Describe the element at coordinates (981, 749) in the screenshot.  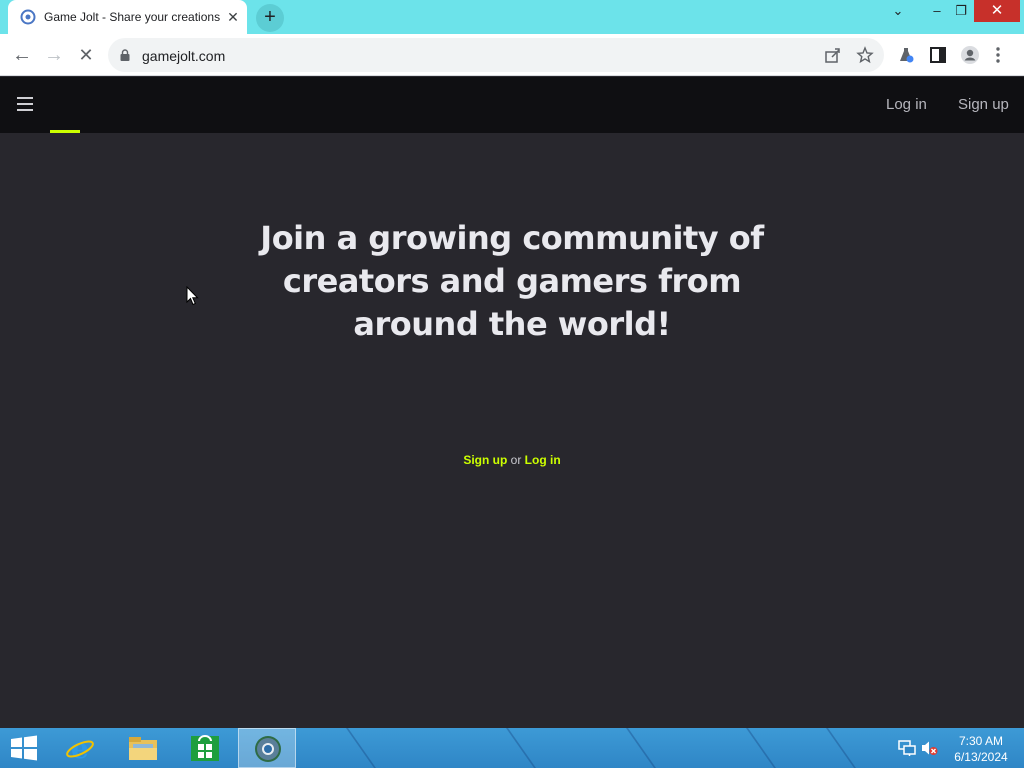
I see `system-clock: 7:30 AM 6/13/2024` at that location.